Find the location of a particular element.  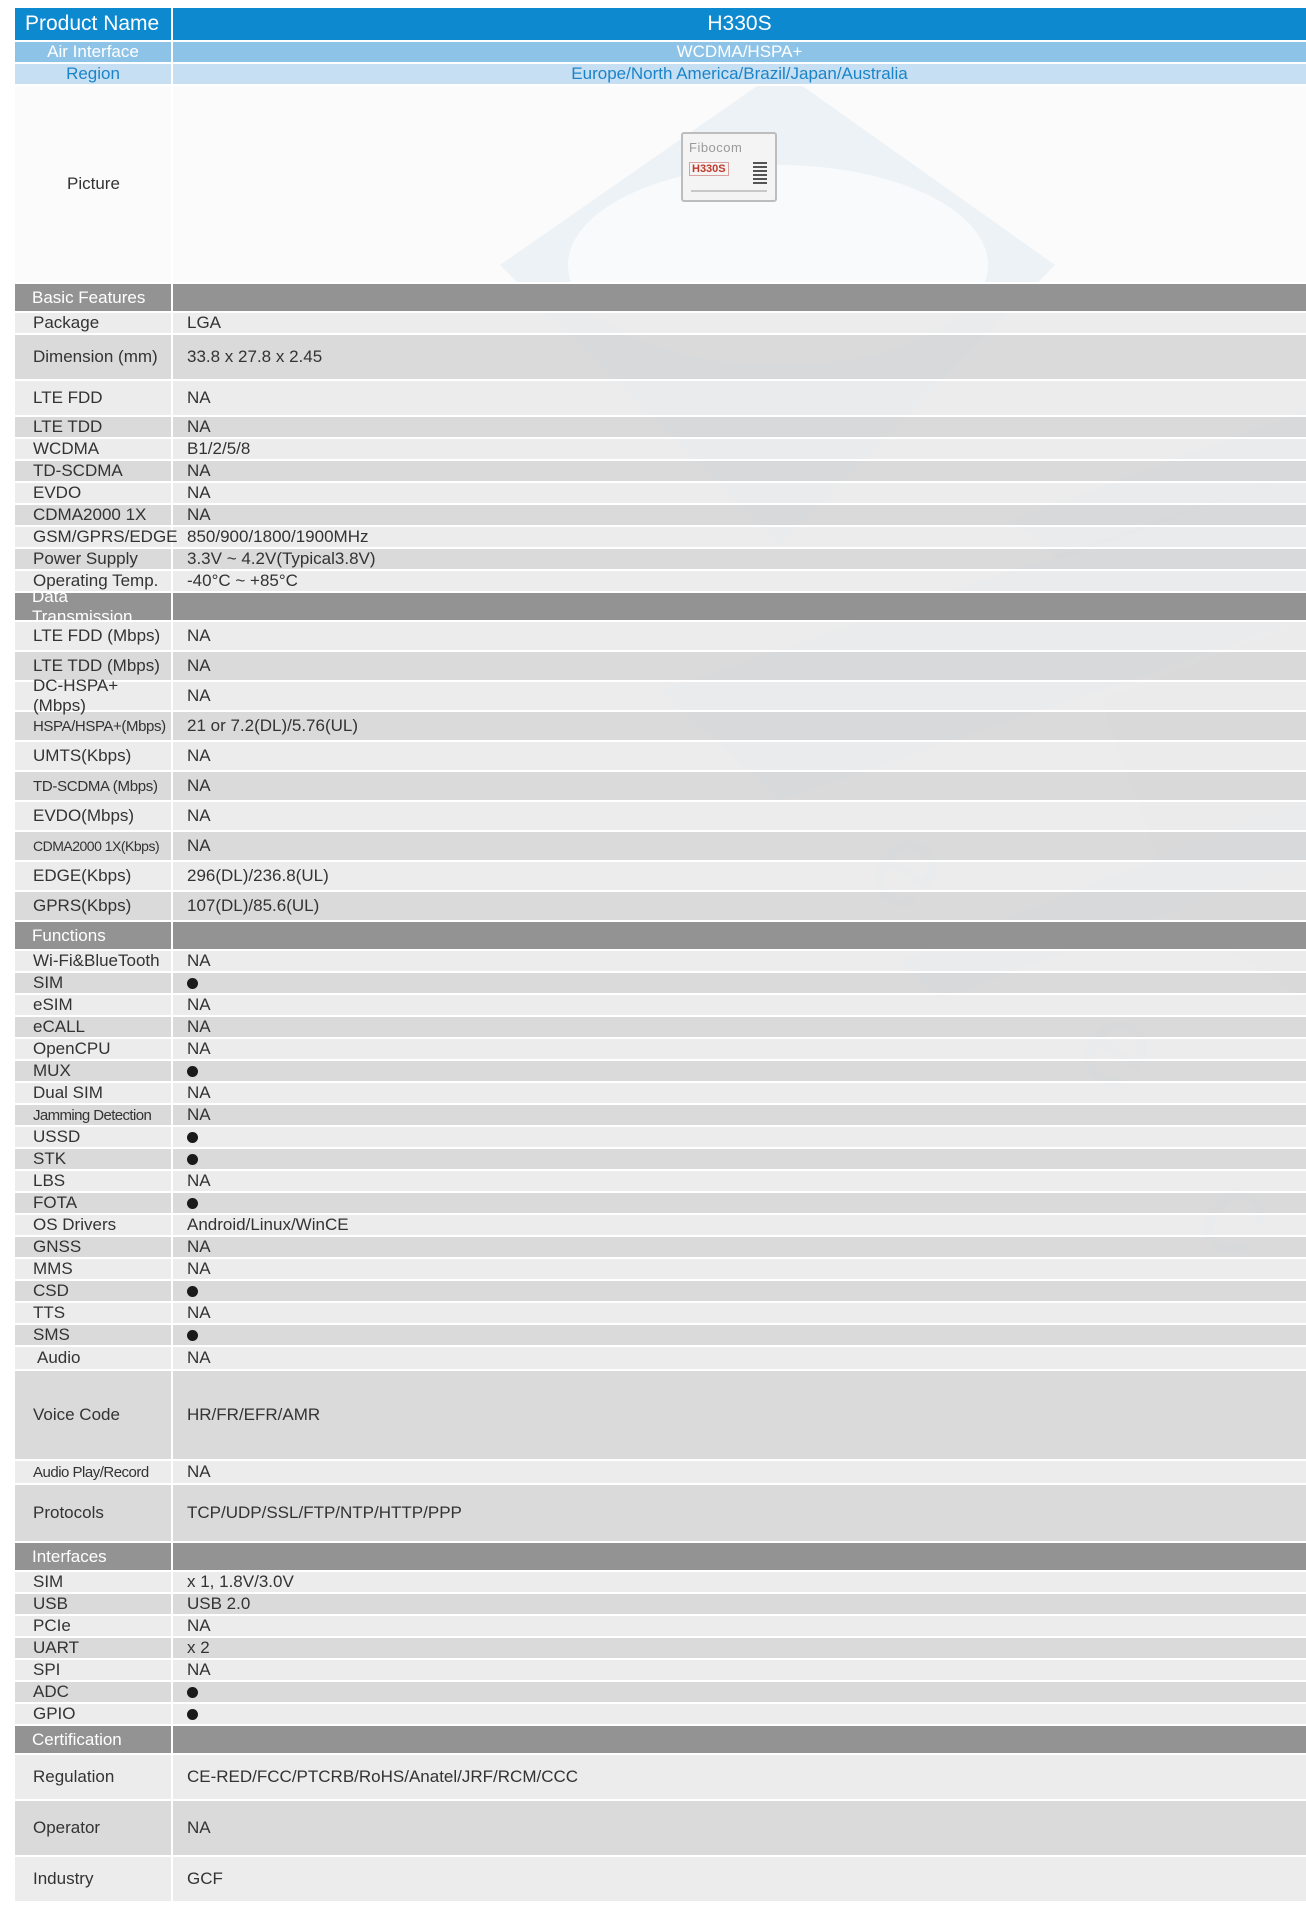

section-title: Certification is located at coordinates (94, 1739).